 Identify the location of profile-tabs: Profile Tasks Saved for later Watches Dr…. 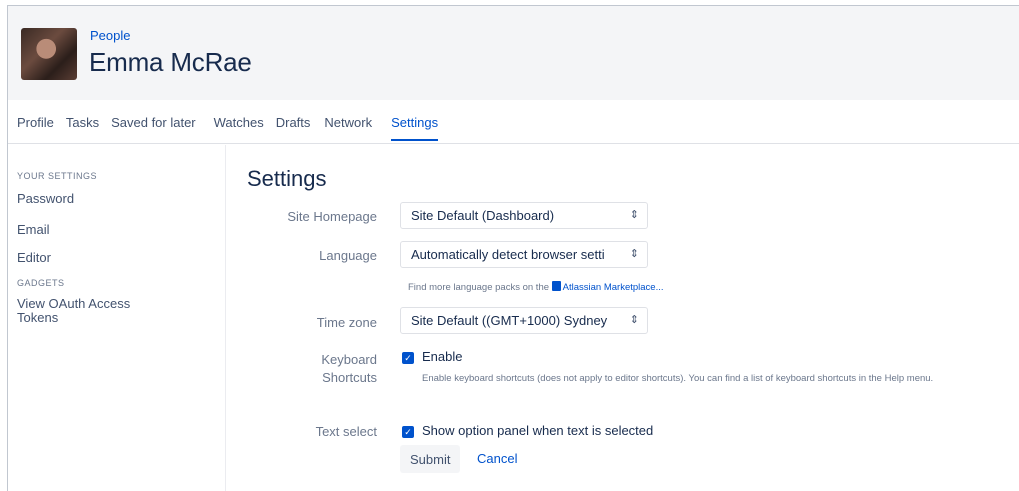
(513, 122).